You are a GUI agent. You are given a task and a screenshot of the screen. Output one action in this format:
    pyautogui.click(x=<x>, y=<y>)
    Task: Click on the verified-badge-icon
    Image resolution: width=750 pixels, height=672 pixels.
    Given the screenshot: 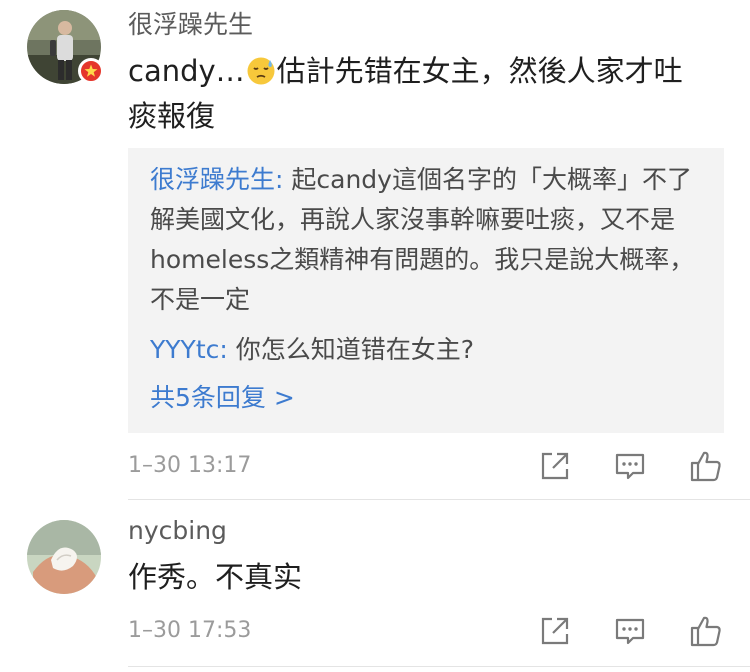 What is the action you would take?
    pyautogui.click(x=91, y=71)
    